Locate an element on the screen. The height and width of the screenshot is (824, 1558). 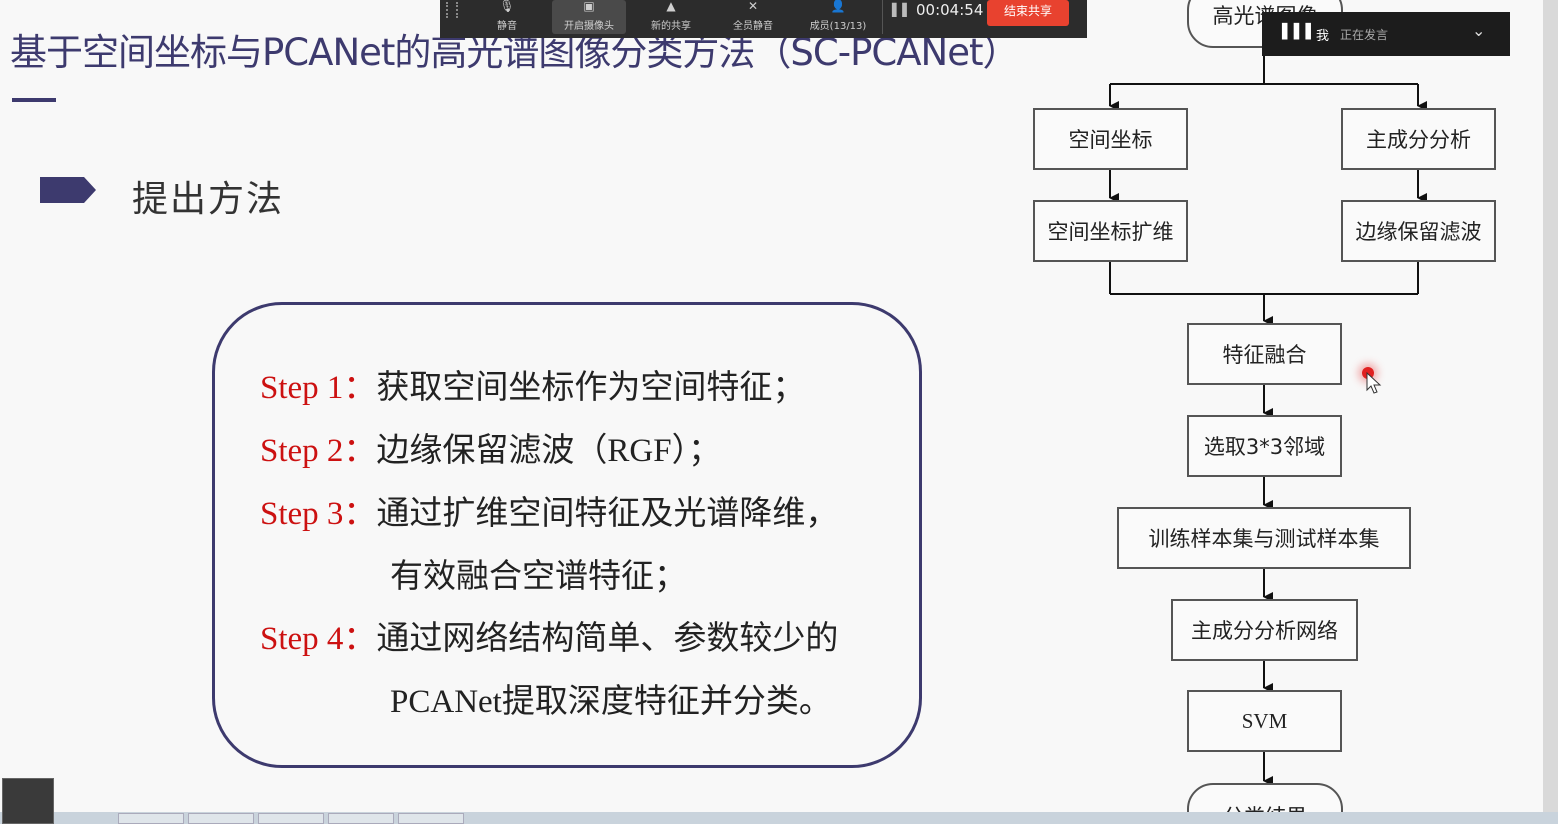
members-icon: 👤 is located at coordinates (838, 6).